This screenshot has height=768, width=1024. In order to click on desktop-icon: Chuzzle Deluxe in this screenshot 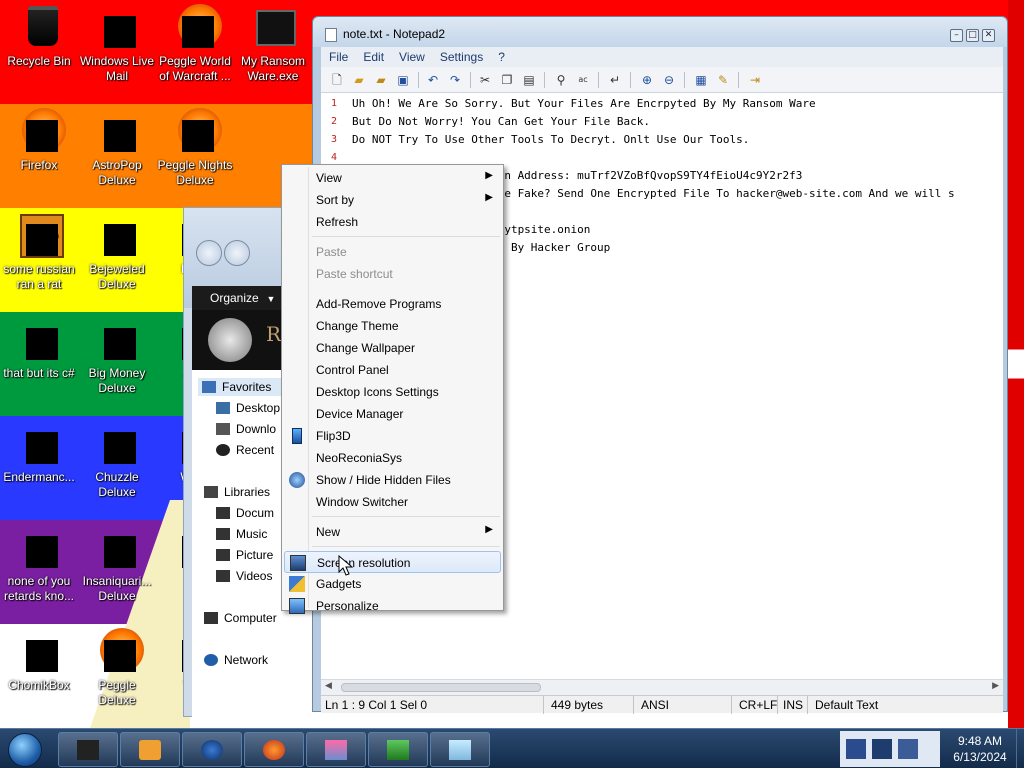, I will do `click(117, 460)`.